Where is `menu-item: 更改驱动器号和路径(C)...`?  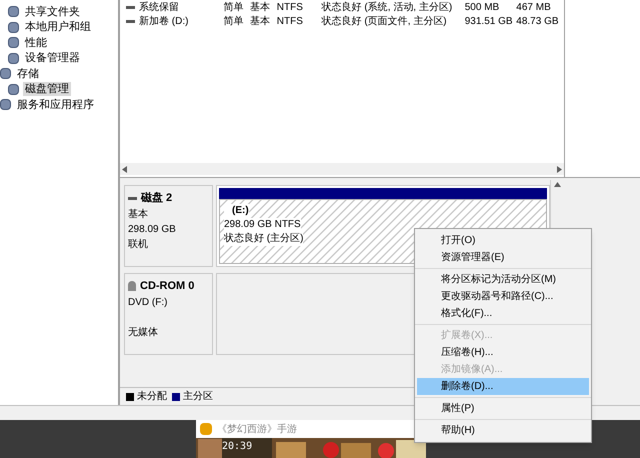
menu-item: 更改驱动器号和路径(C)... is located at coordinates (503, 296).